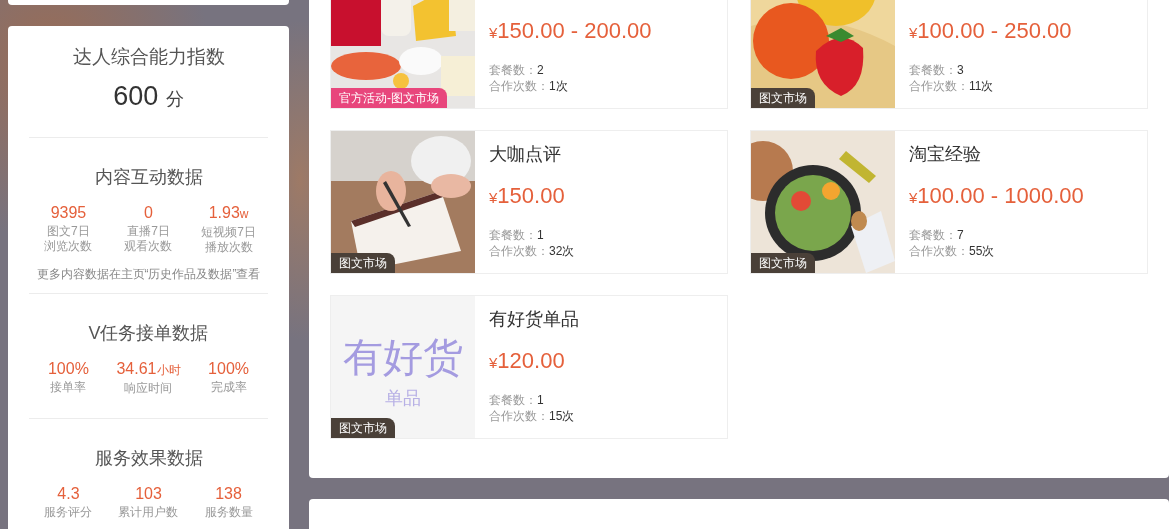  What do you see at coordinates (148, 213) in the screenshot?
I see `stat-value: 0` at bounding box center [148, 213].